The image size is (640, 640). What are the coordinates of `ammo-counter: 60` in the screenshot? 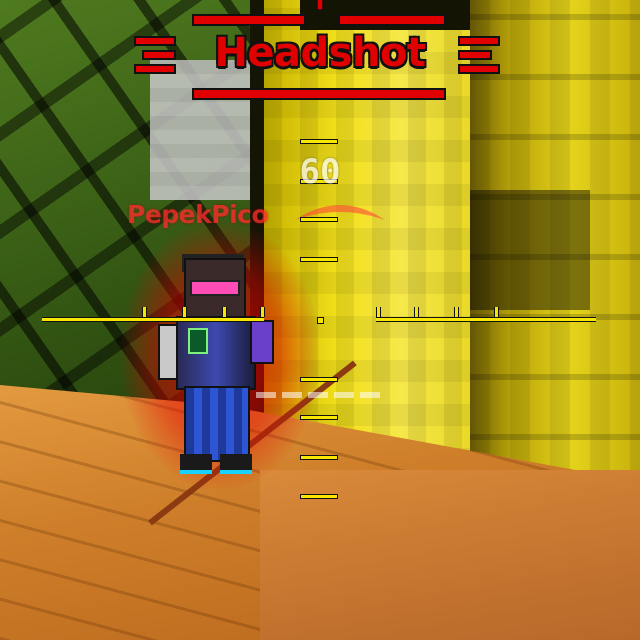 It's located at (320, 172).